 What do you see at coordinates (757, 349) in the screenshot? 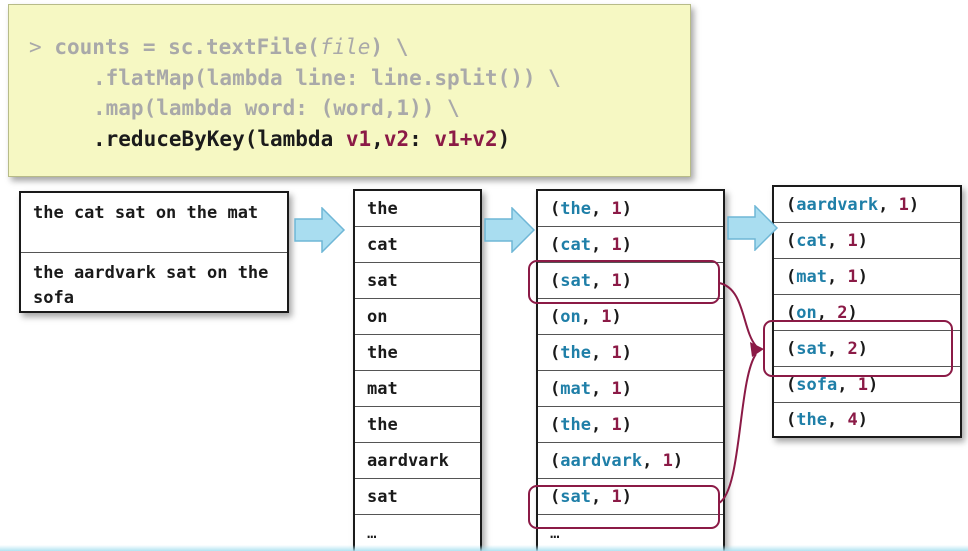
I see `connector-arrowhead` at bounding box center [757, 349].